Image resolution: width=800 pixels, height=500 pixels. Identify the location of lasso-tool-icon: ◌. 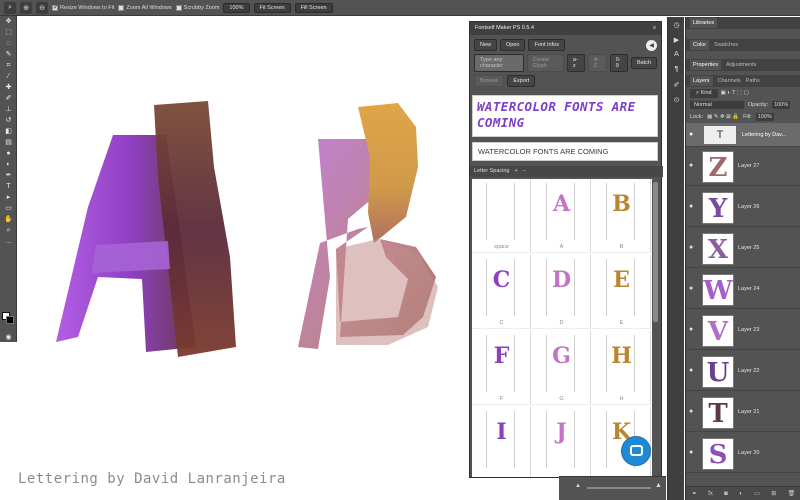
(8, 43).